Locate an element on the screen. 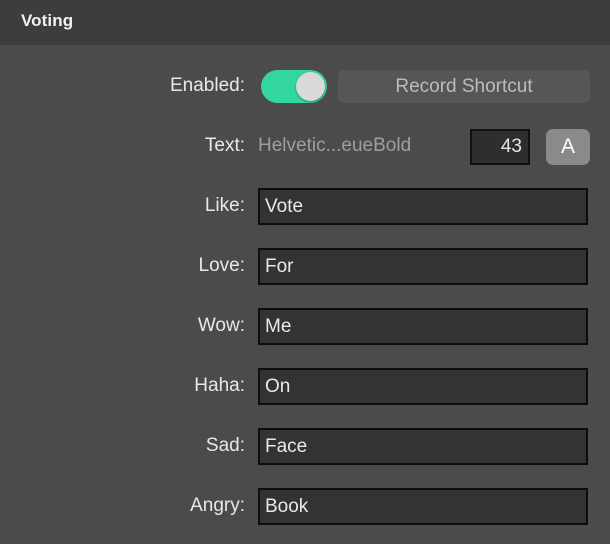 The height and width of the screenshot is (544, 610). sad-input: Face is located at coordinates (423, 446).